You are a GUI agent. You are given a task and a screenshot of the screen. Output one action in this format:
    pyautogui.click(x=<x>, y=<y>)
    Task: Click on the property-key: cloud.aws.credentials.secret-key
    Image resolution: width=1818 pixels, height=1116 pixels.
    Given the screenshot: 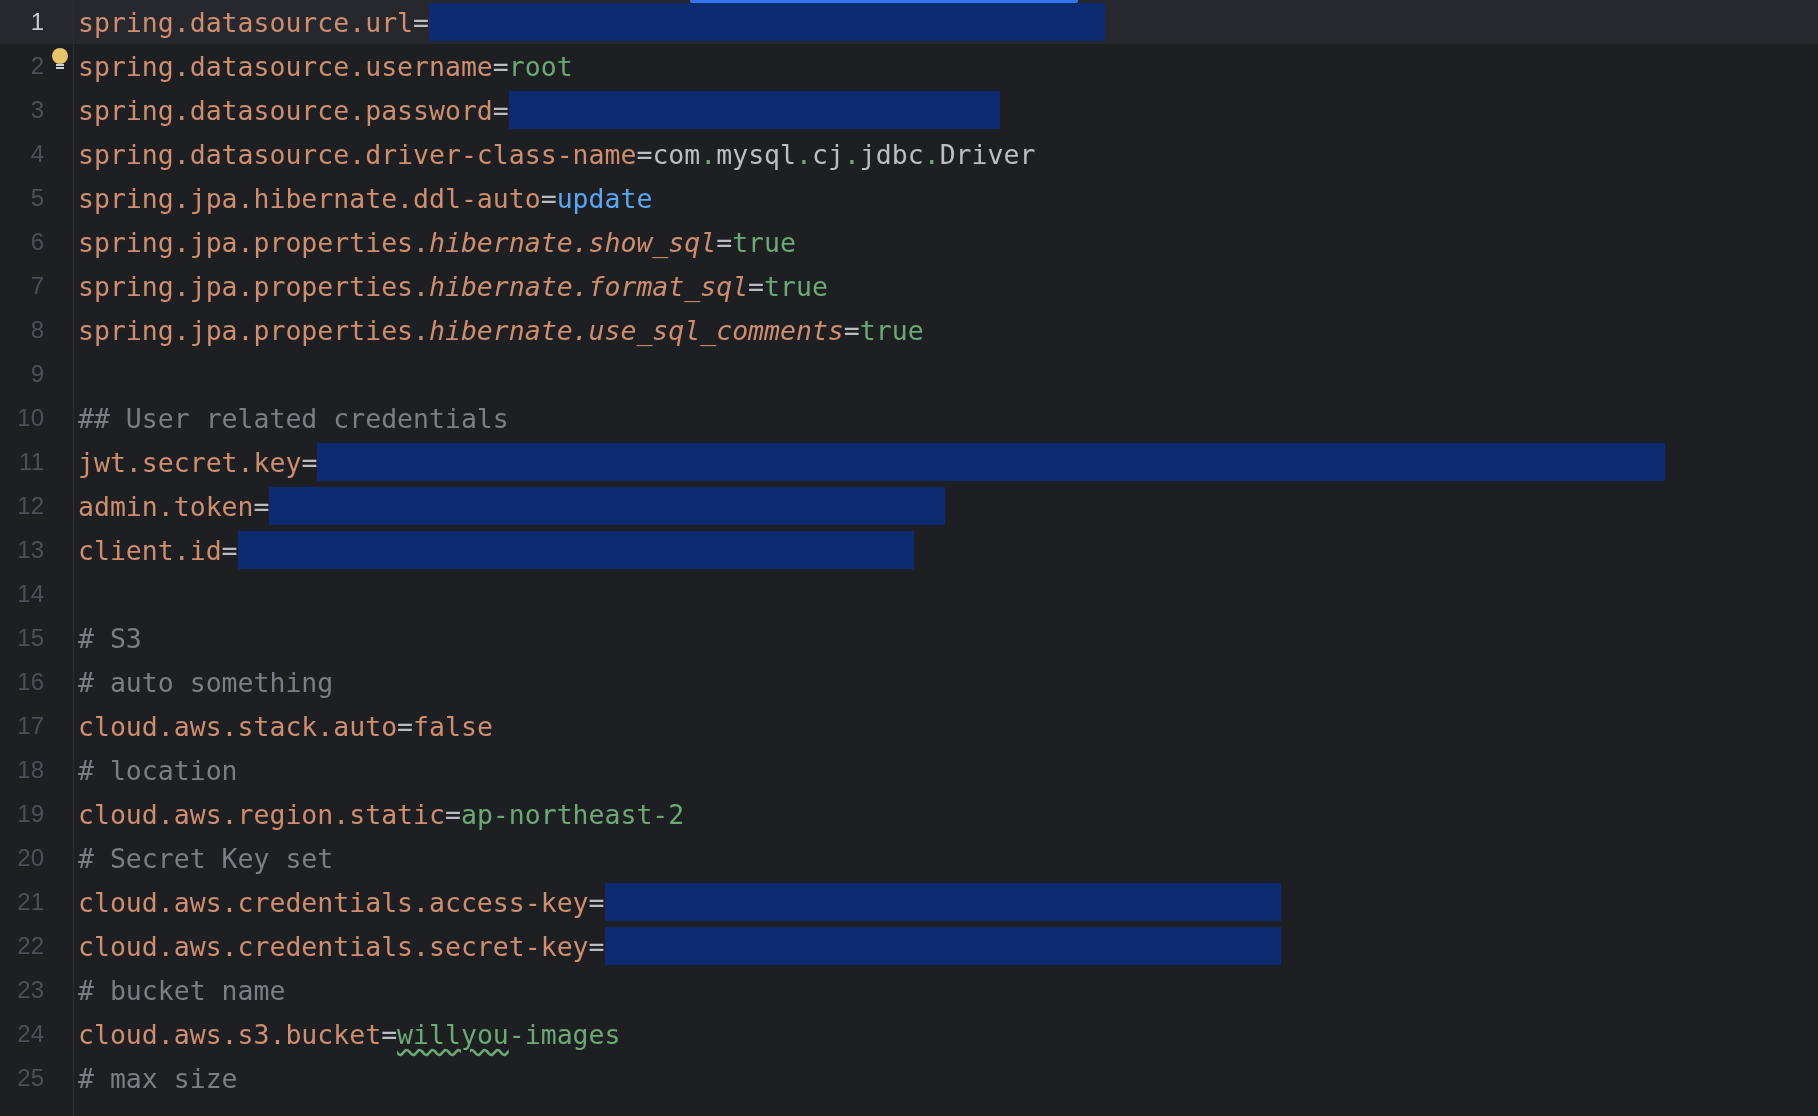 What is the action you would take?
    pyautogui.click(x=333, y=946)
    